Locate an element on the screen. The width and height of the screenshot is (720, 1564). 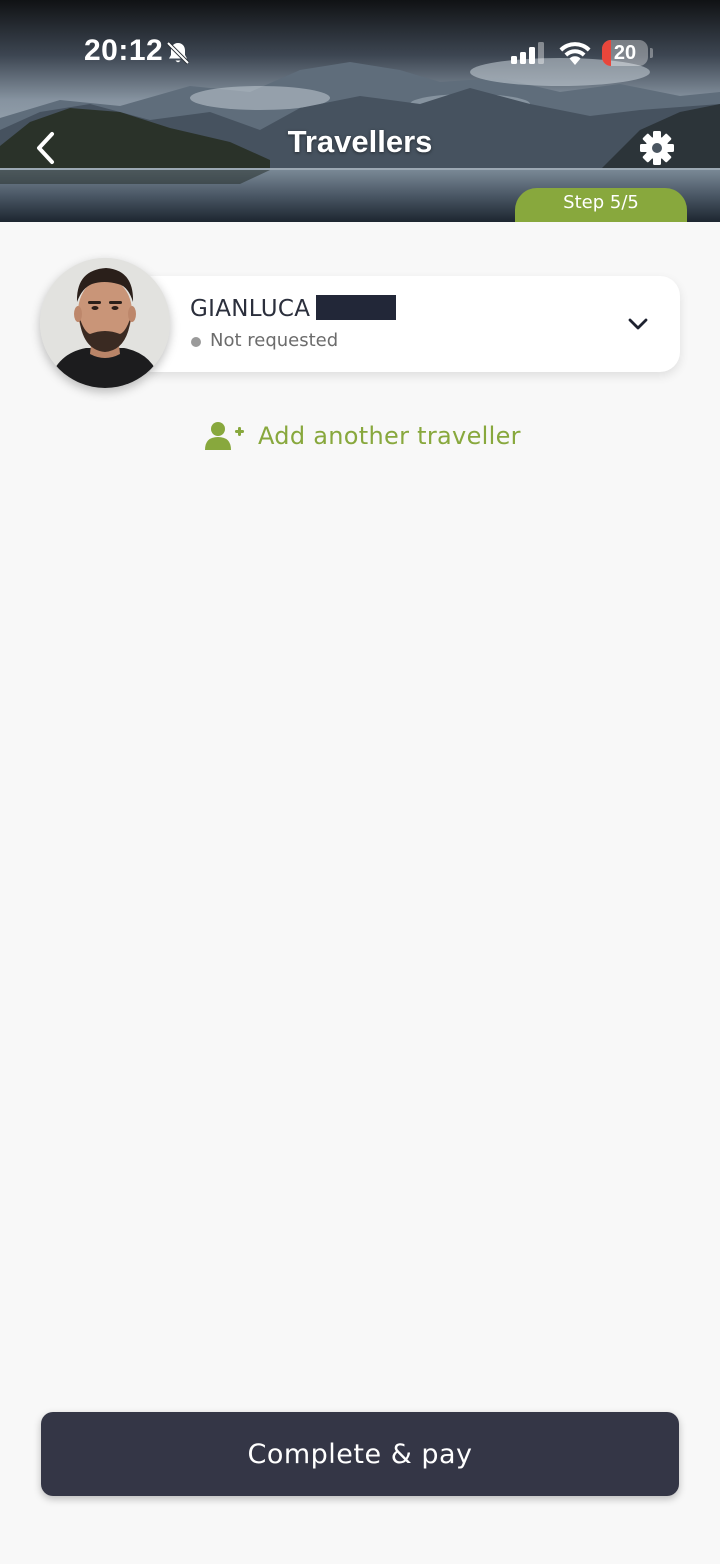
gear-icon is located at coordinates (657, 148).